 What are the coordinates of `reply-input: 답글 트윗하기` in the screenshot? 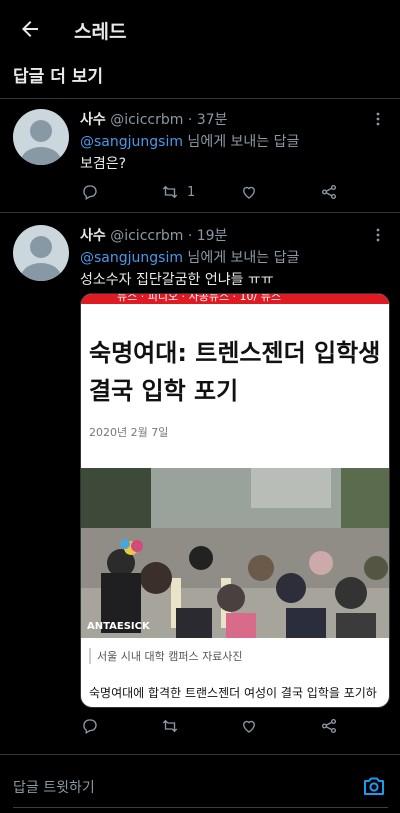 It's located at (54, 787).